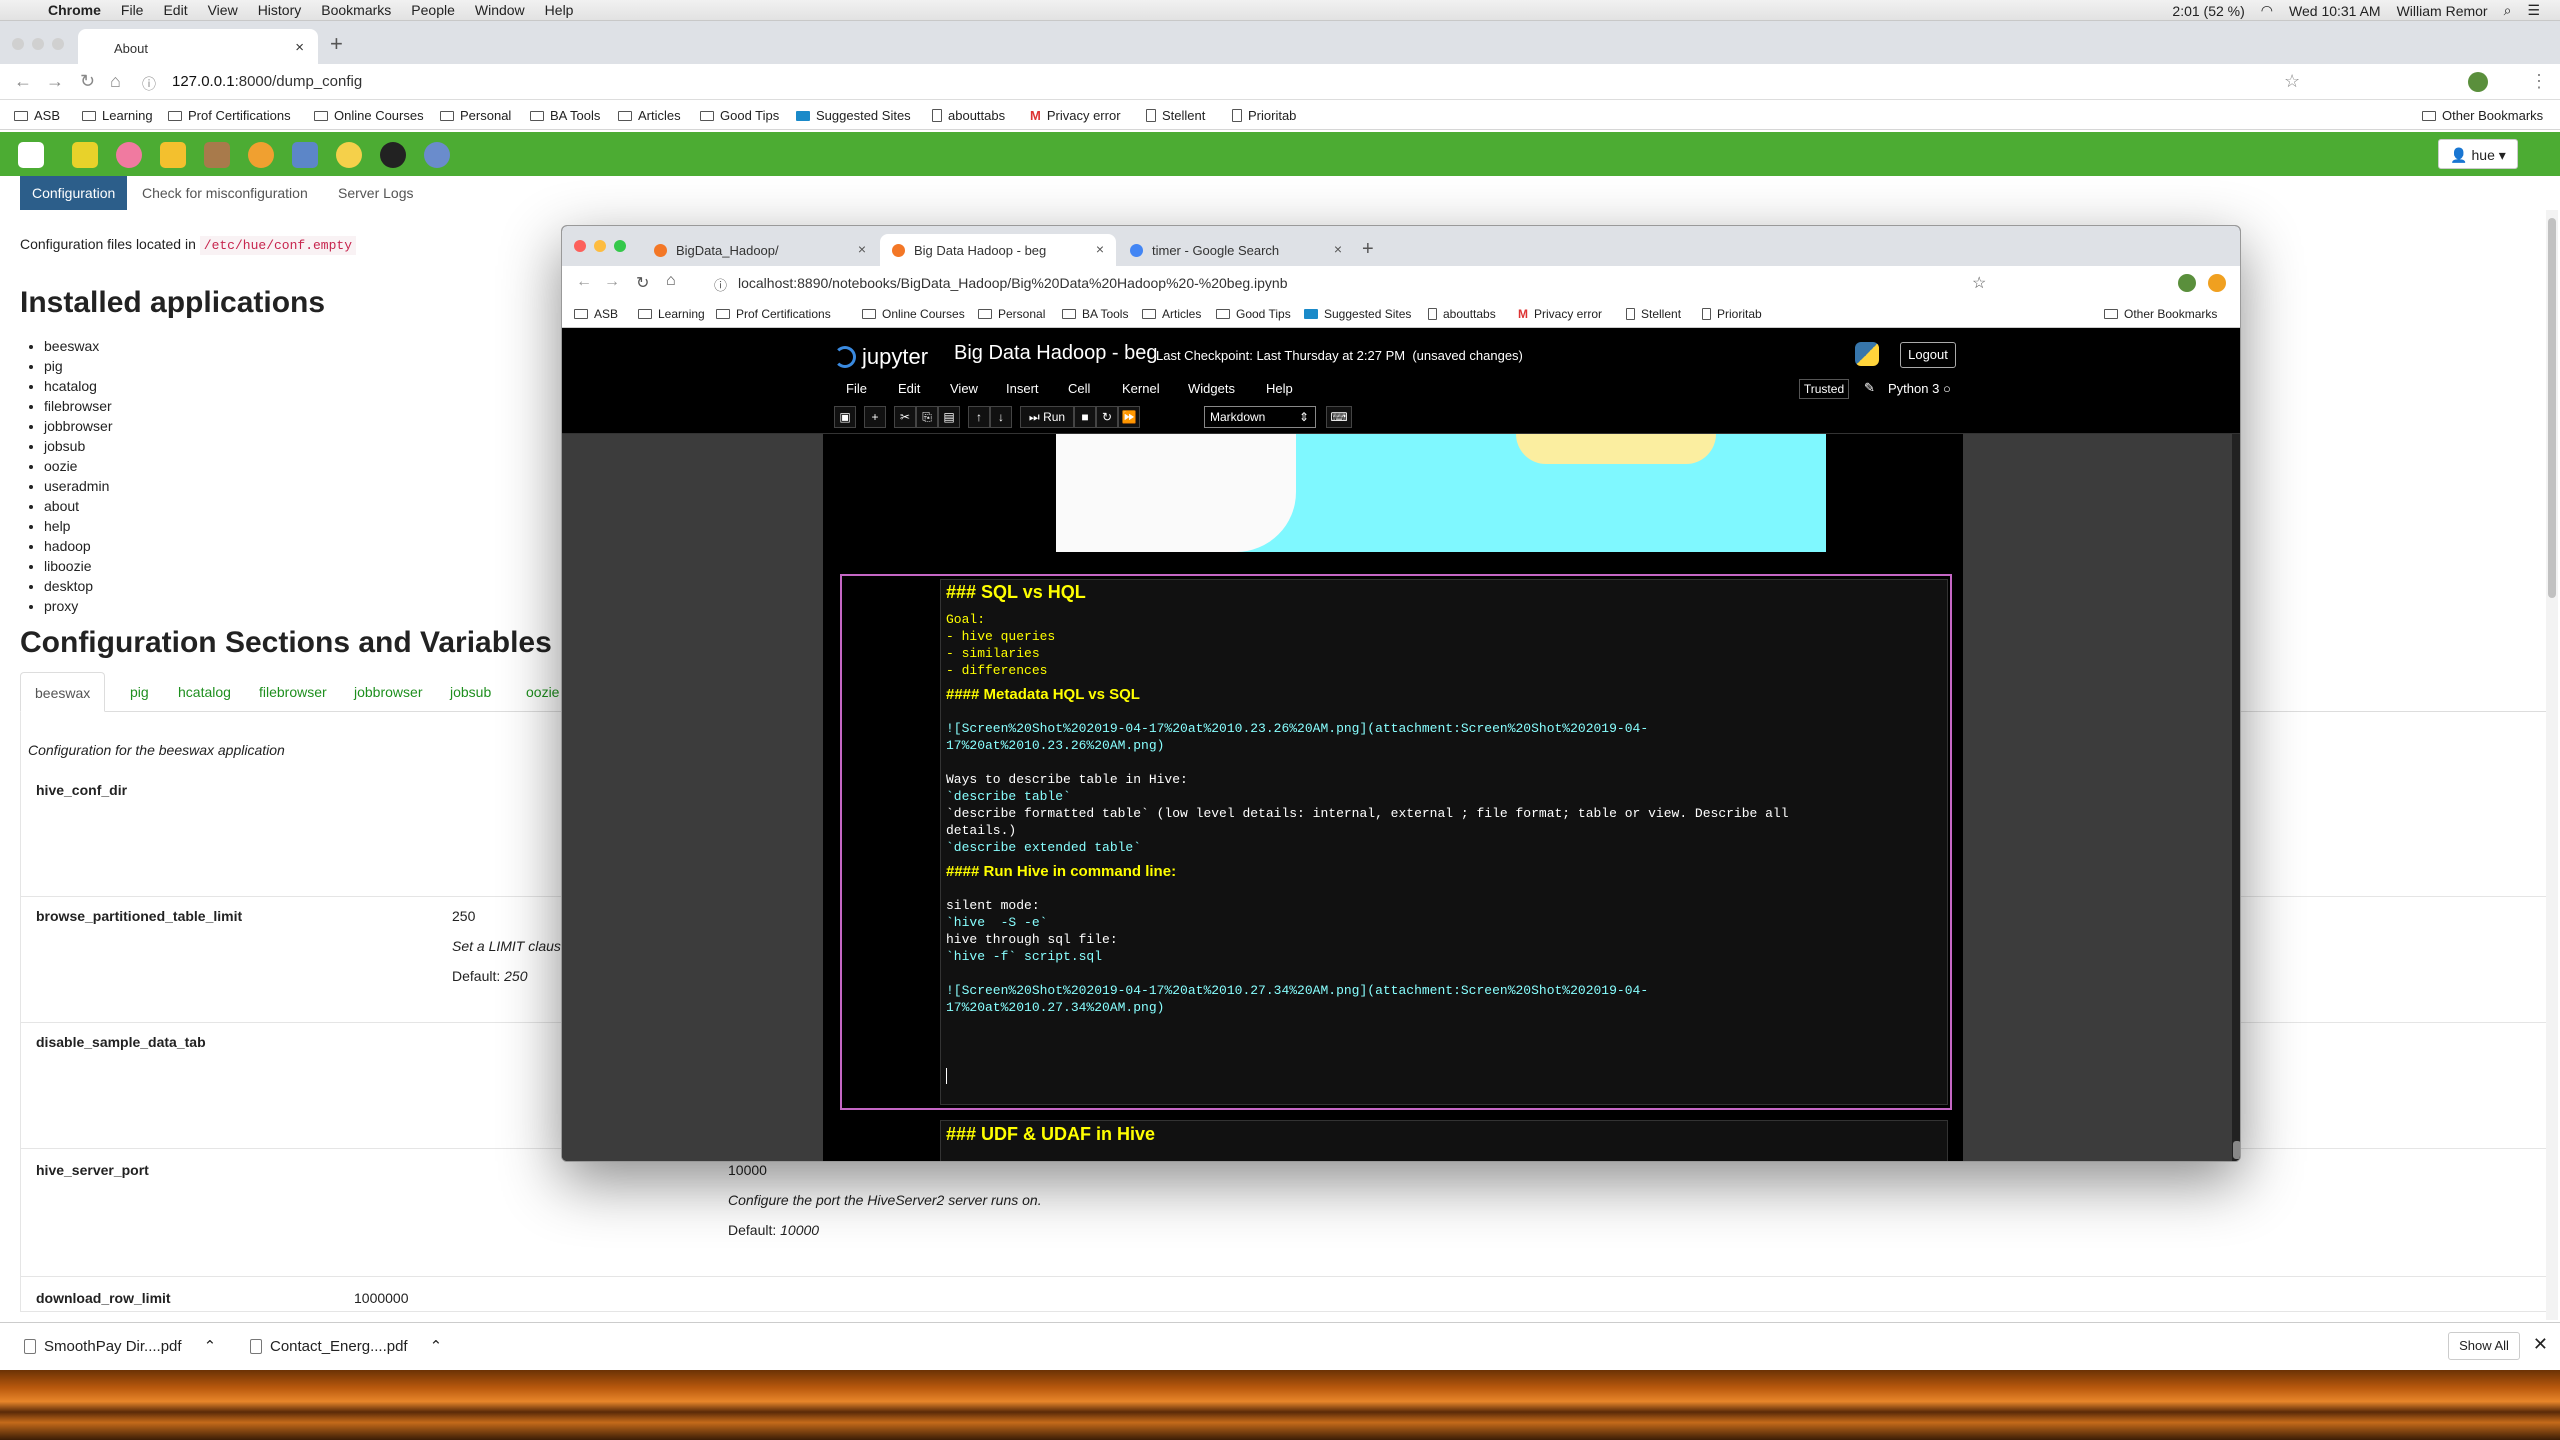 The width and height of the screenshot is (2560, 1440). Describe the element at coordinates (1107, 417) in the screenshot. I see `restart-icon: ↻` at that location.